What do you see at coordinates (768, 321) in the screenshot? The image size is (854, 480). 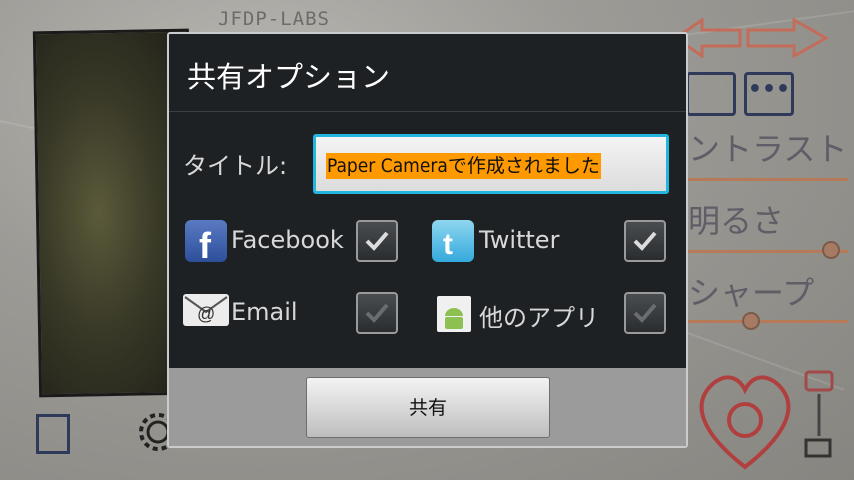 I see `sharpness-slider` at bounding box center [768, 321].